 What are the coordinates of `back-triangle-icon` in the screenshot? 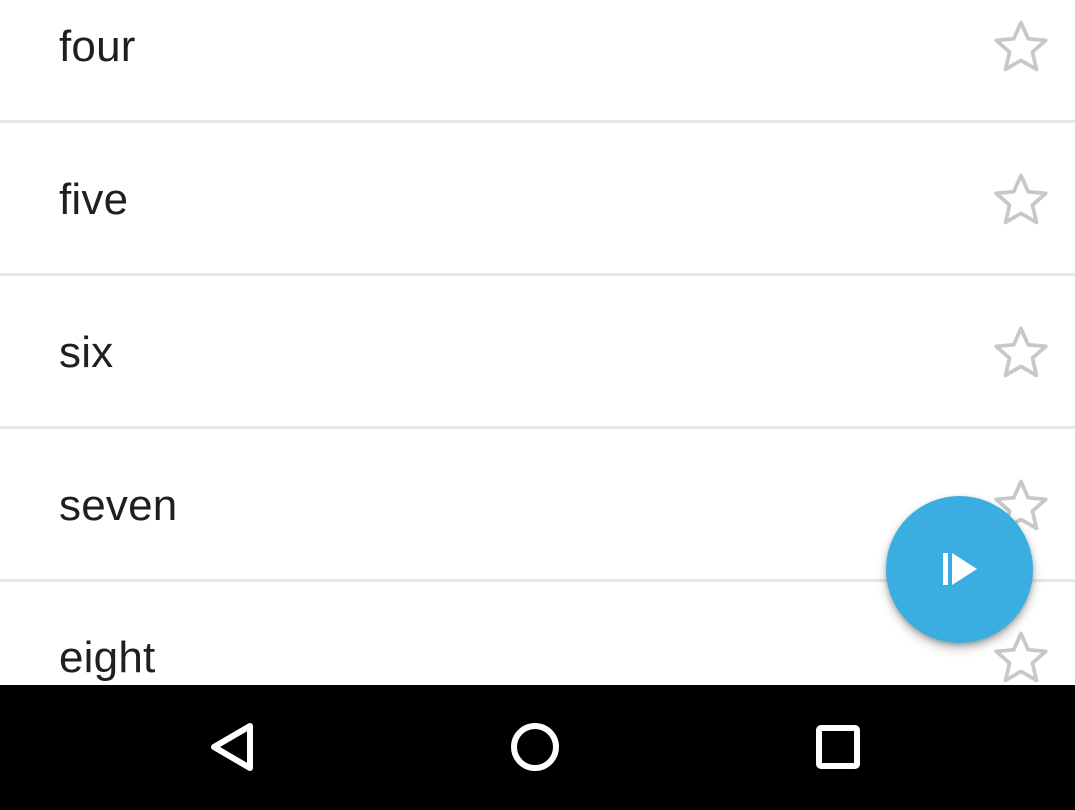 It's located at (232, 747).